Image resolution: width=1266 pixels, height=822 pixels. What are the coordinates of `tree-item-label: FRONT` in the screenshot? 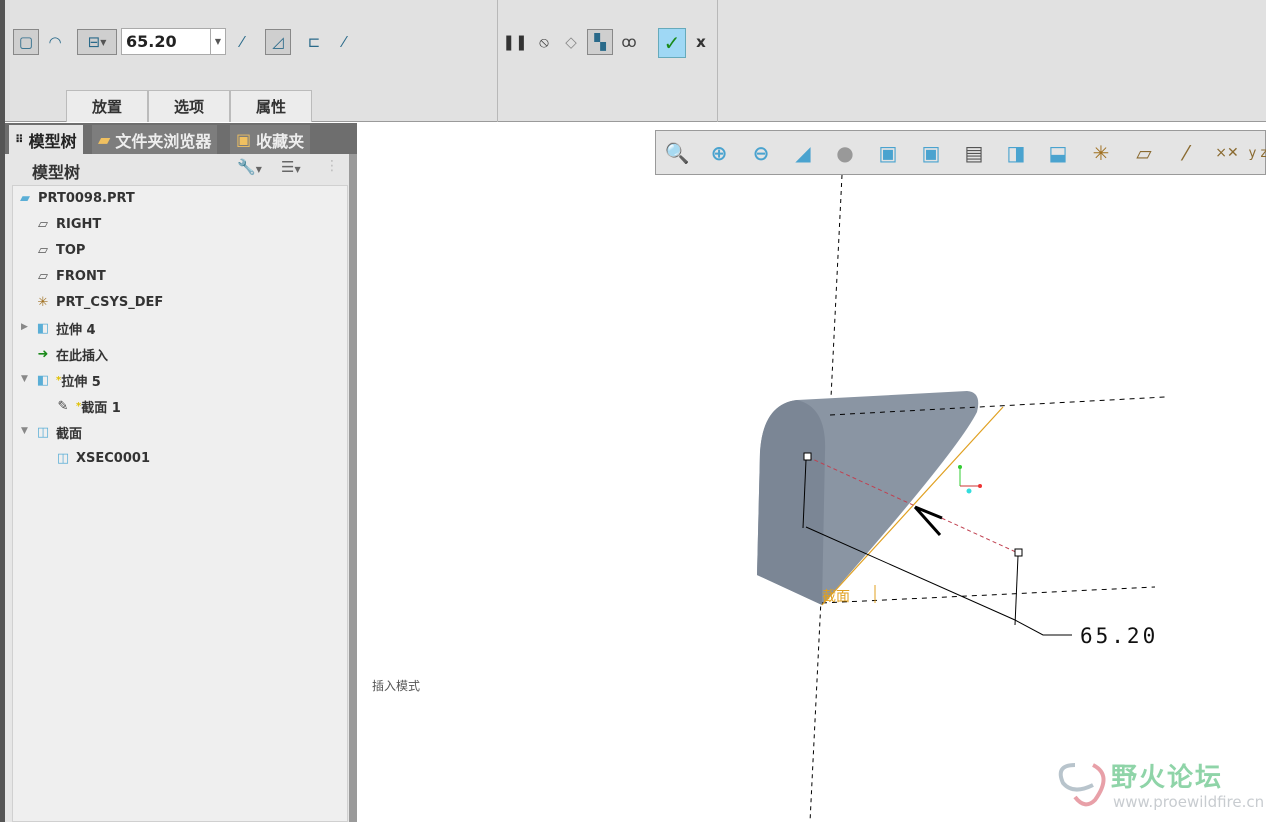 It's located at (81, 276).